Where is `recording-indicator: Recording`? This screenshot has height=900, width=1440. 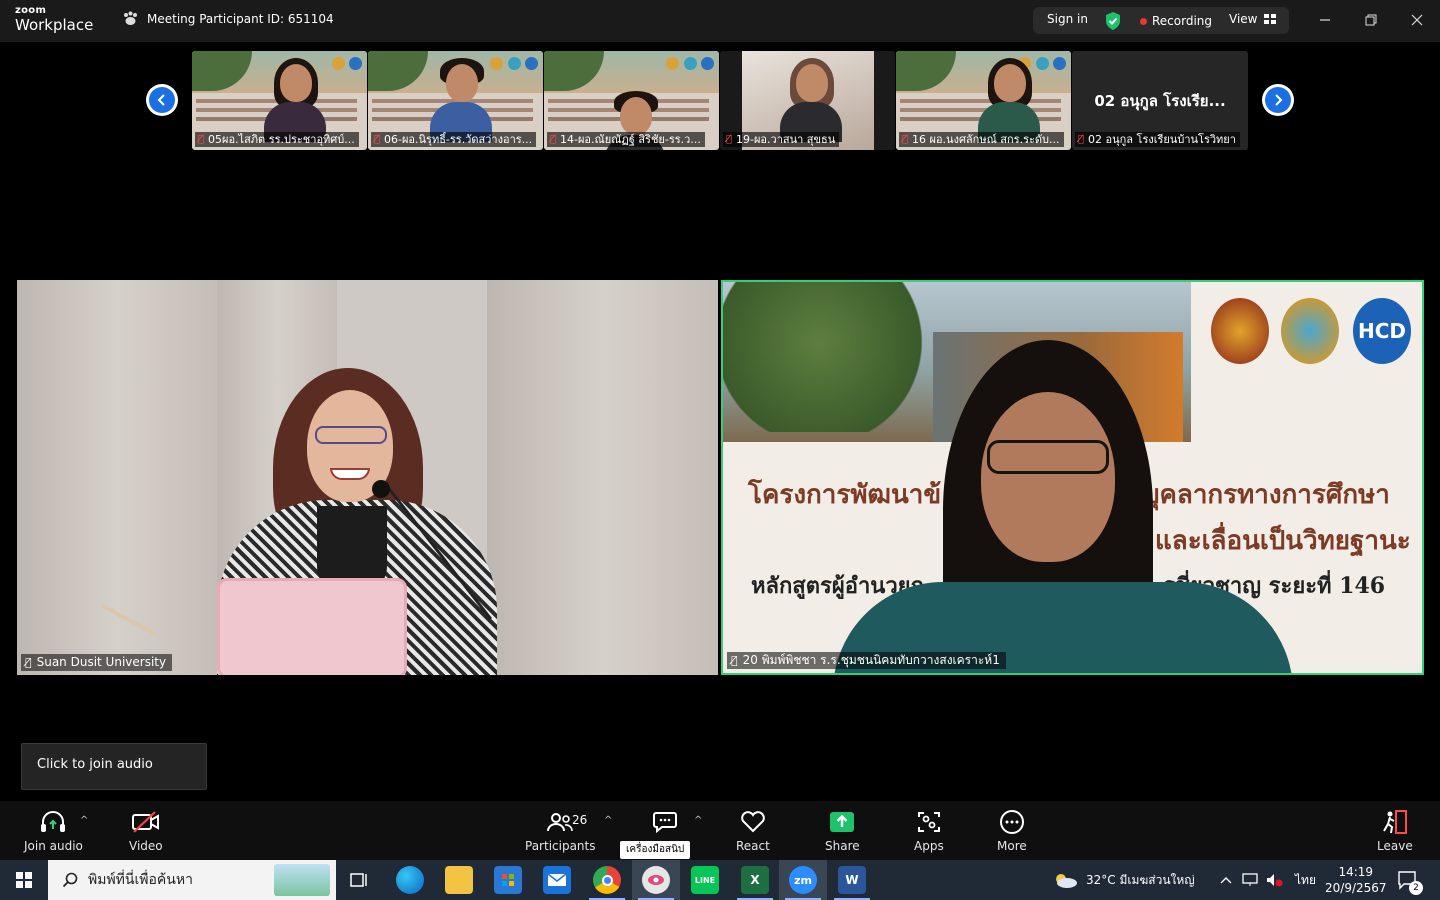
recording-indicator: Recording is located at coordinates (1176, 21).